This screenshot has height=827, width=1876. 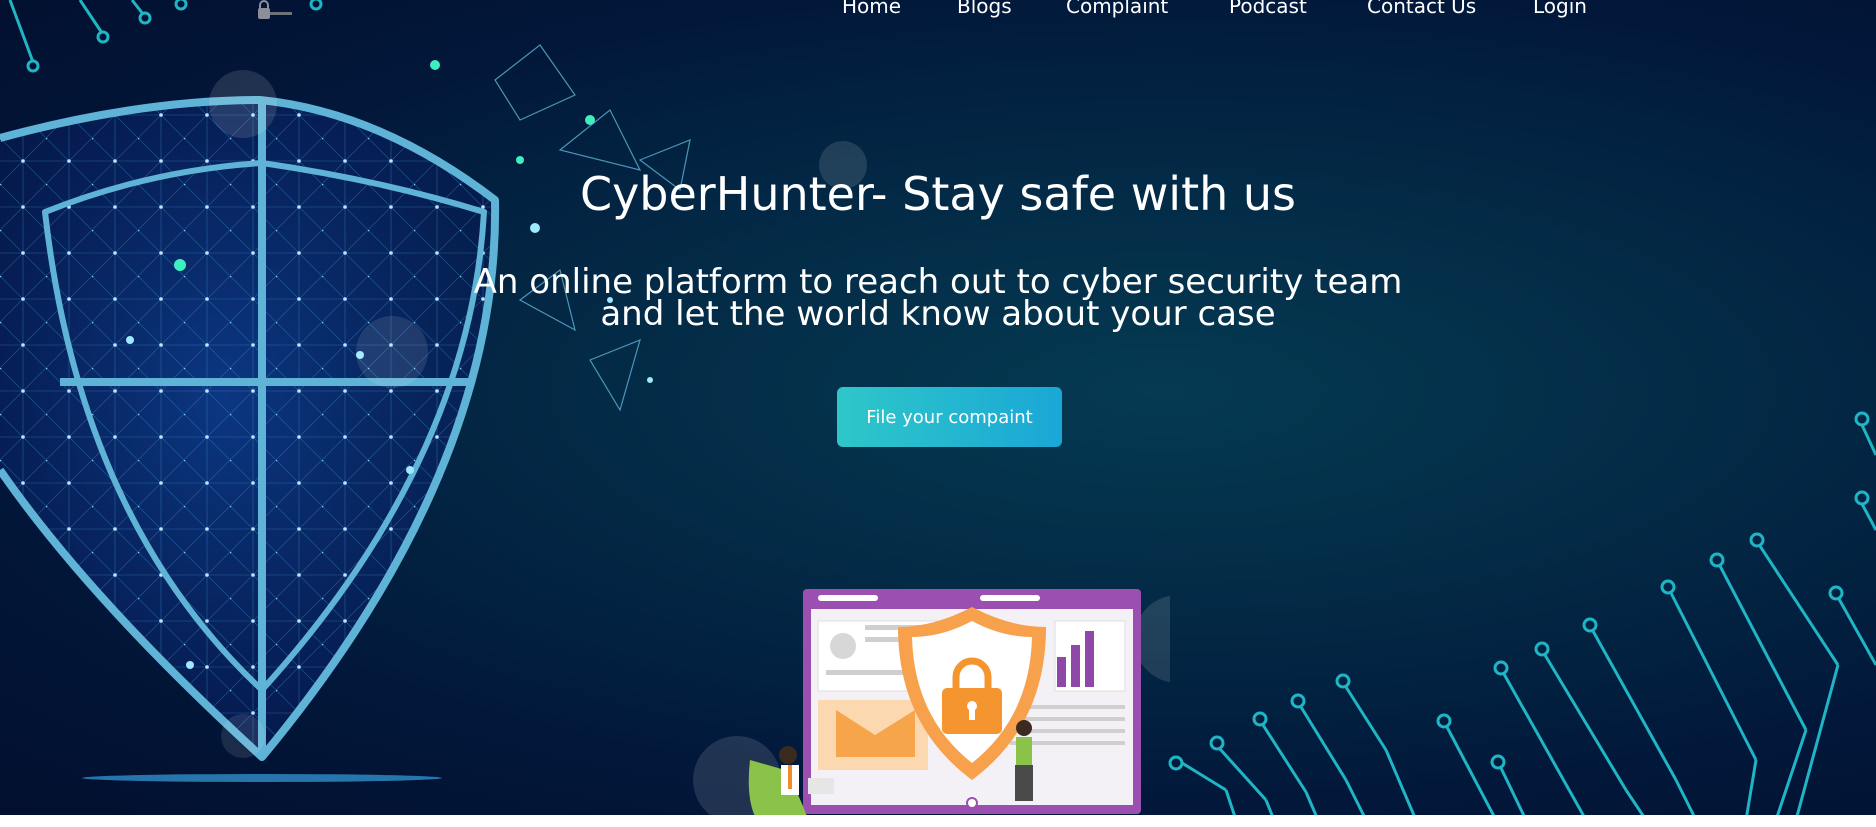 I want to click on nav-login: Login, so click(x=1560, y=9).